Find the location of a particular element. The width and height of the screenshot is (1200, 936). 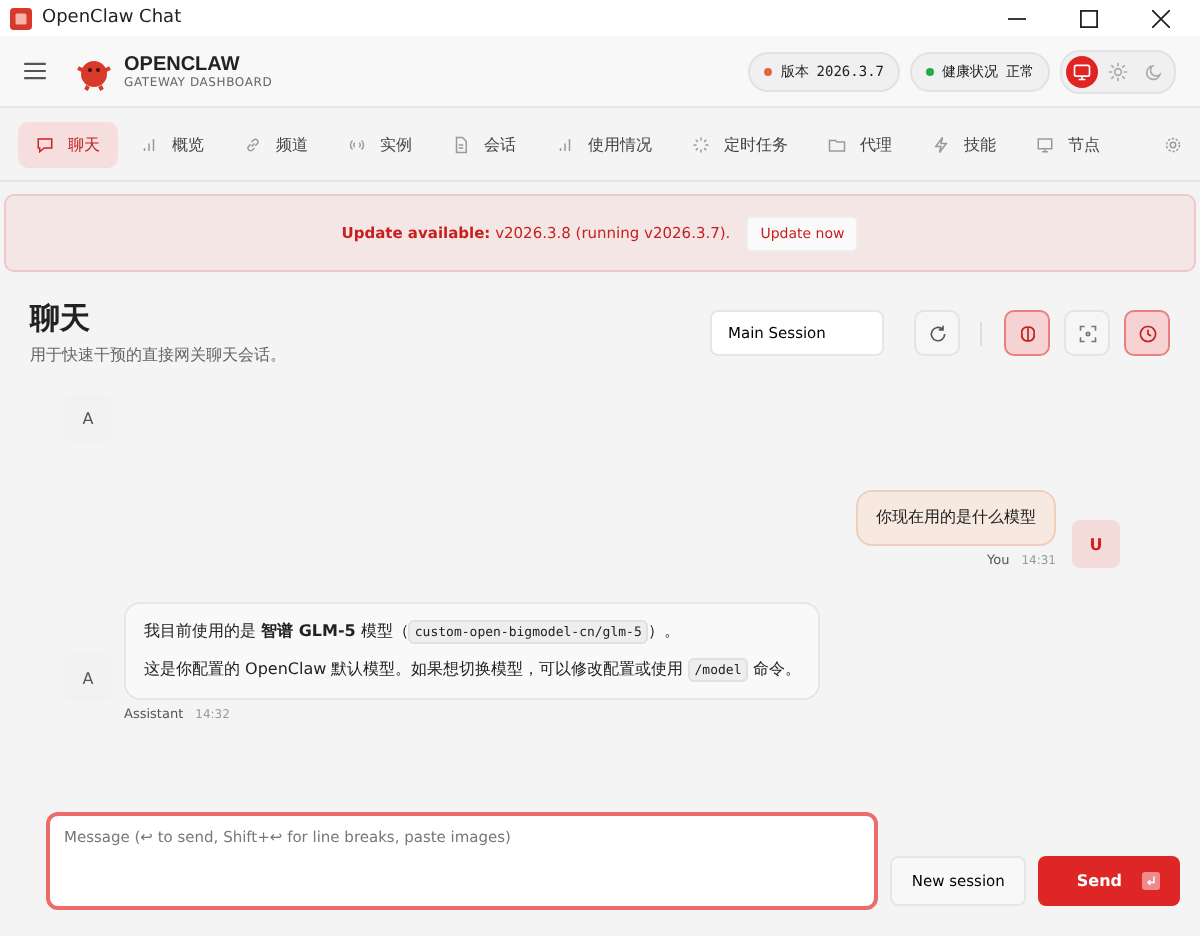

clock-toggle-button is located at coordinates (1147, 333).